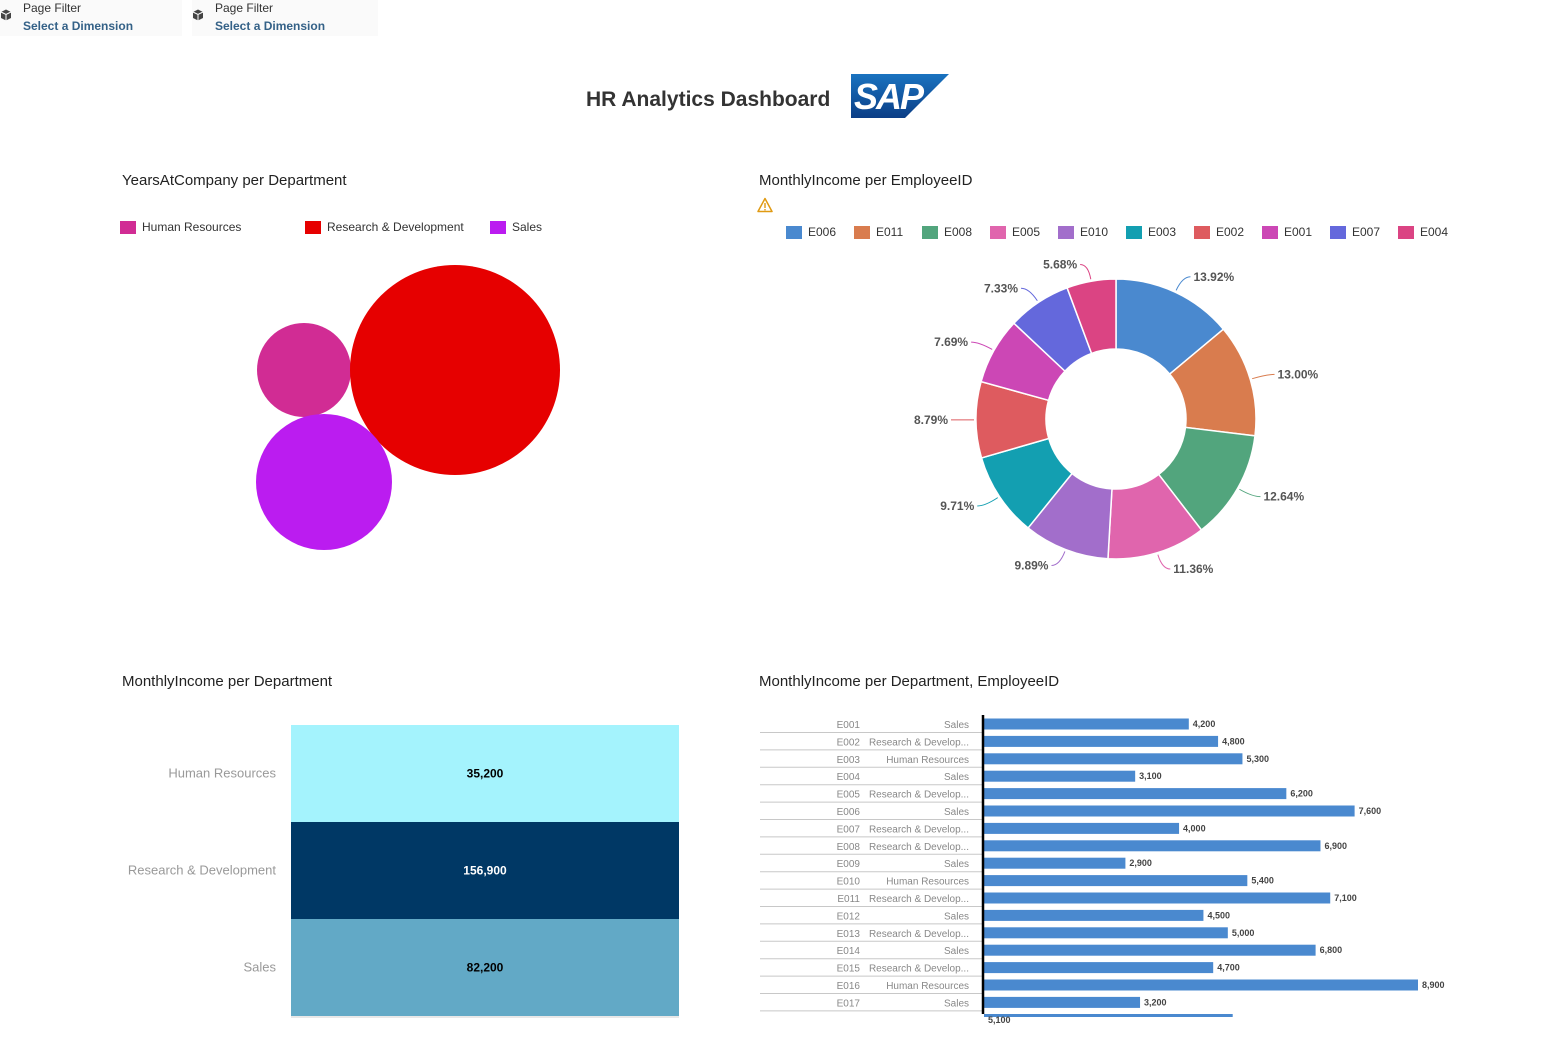 This screenshot has width=1568, height=1039. I want to click on hbar-employee-label: E016, so click(849, 986).